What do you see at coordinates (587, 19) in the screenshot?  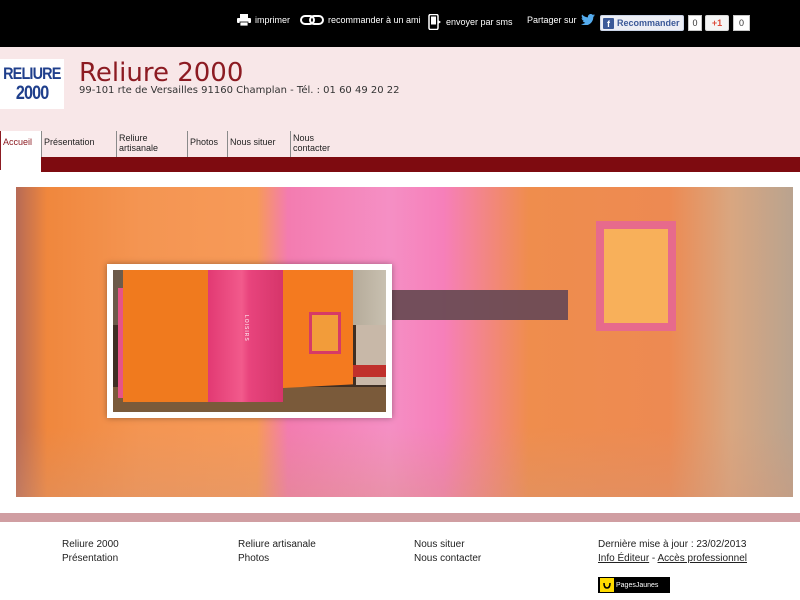 I see `twitter-bird-icon` at bounding box center [587, 19].